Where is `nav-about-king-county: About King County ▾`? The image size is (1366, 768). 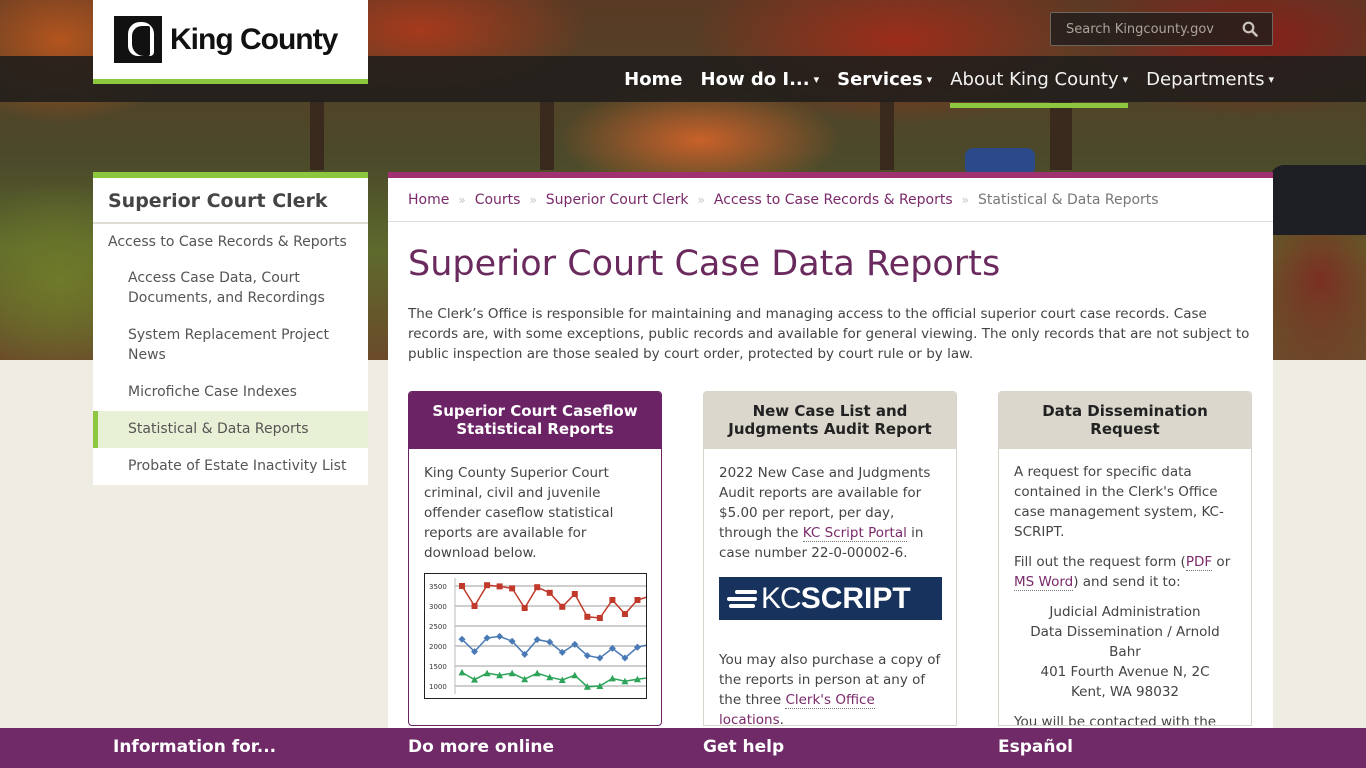
nav-about-king-county: About King County ▾ is located at coordinates (1039, 82).